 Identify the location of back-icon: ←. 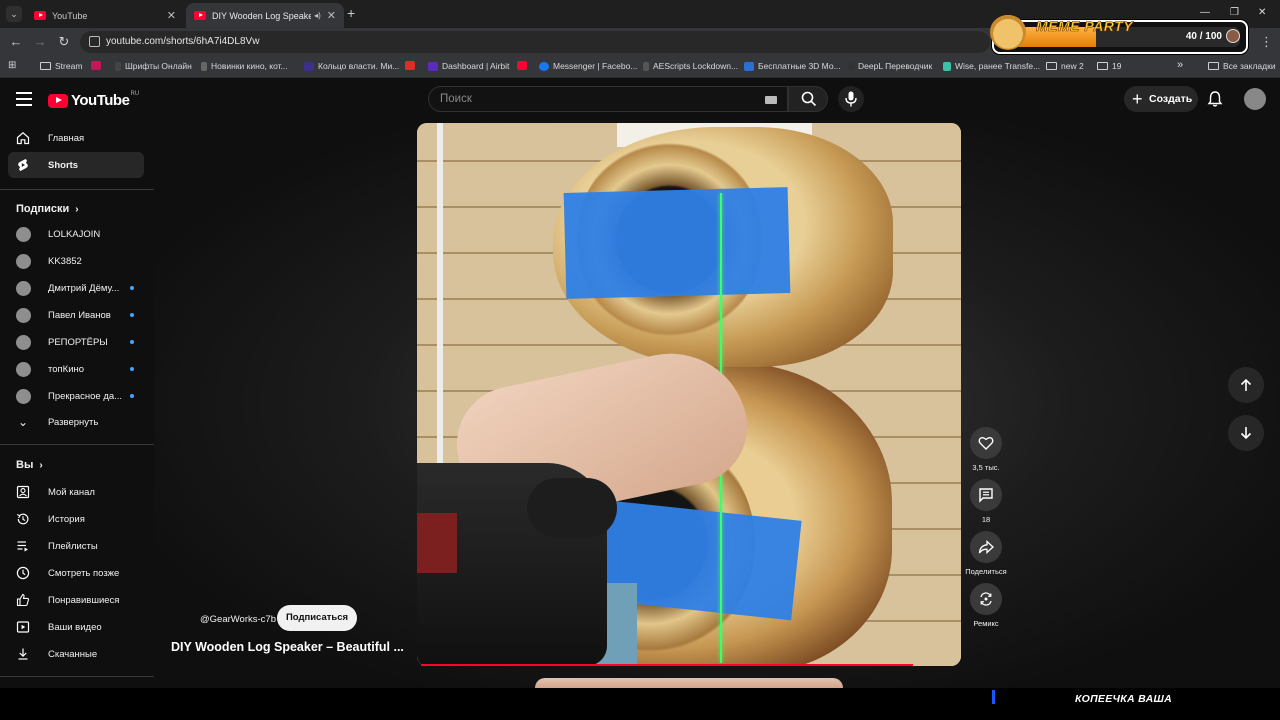
(16, 42).